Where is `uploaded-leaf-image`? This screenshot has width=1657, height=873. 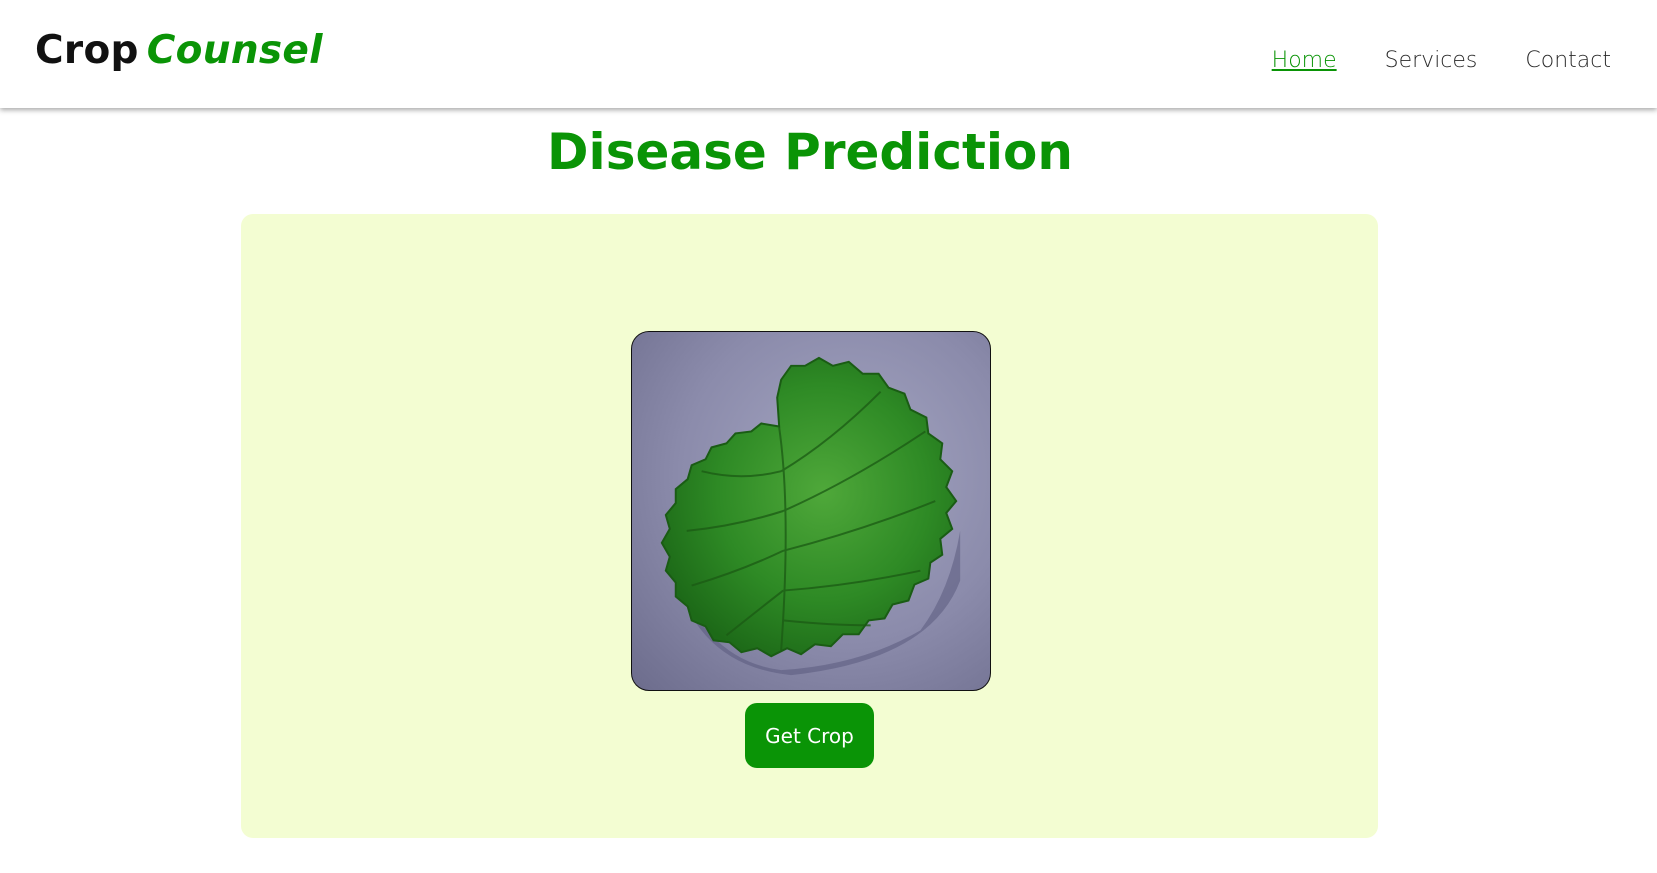 uploaded-leaf-image is located at coordinates (811, 511).